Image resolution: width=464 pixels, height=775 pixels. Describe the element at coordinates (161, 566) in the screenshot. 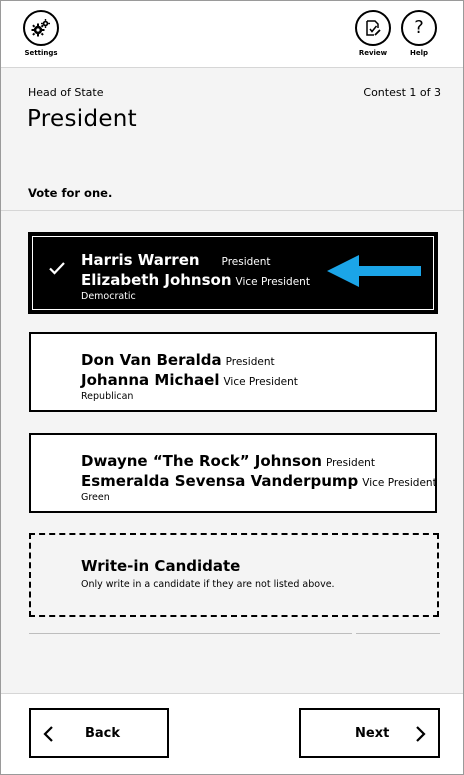

I see `write-in-title: Write-in Candidate` at that location.